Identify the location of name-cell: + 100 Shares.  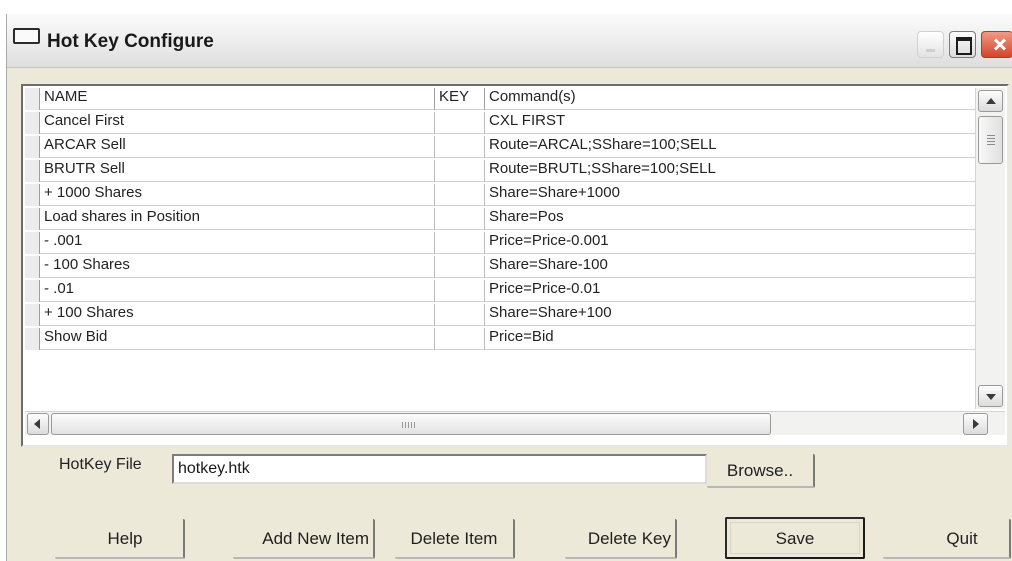
(237, 315).